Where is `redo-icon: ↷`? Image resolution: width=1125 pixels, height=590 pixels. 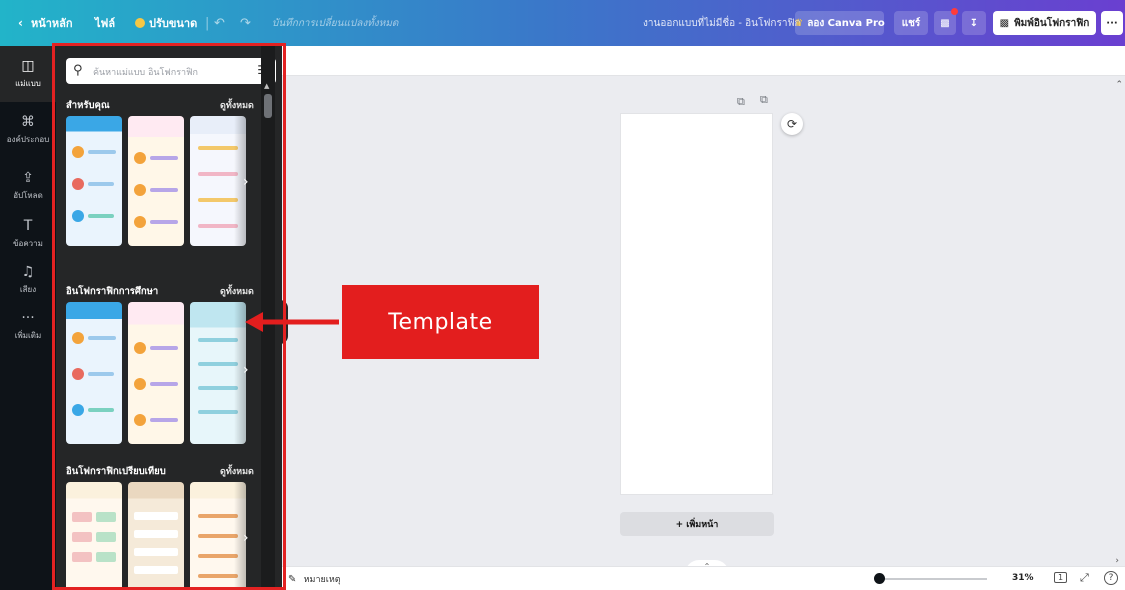 redo-icon: ↷ is located at coordinates (245, 23).